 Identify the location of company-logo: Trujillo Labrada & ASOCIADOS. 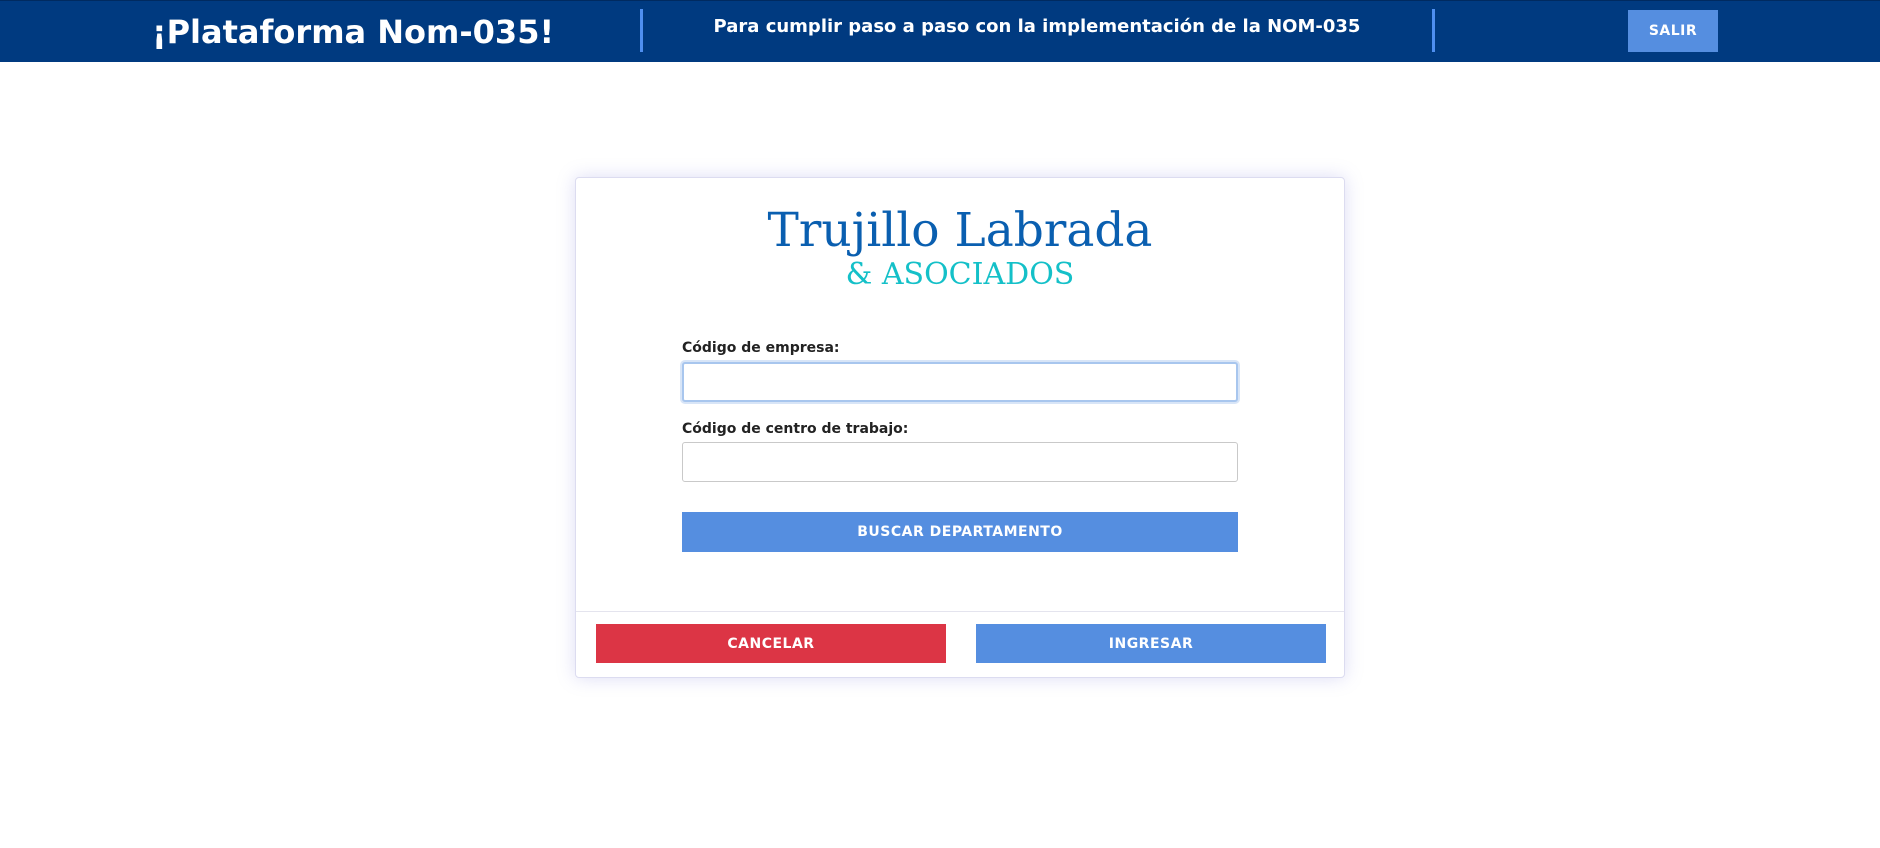
(960, 248).